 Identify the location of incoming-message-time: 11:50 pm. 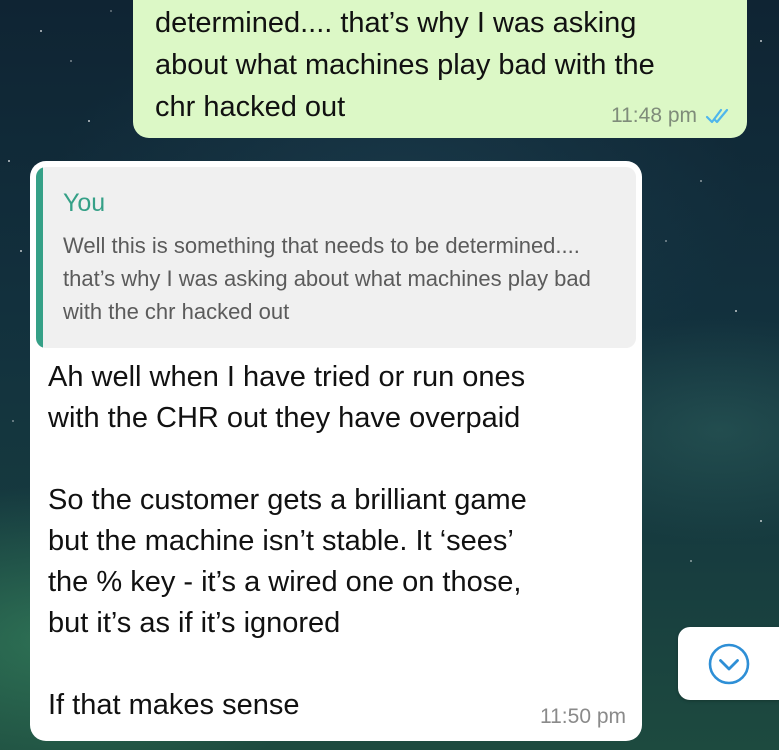
(583, 716).